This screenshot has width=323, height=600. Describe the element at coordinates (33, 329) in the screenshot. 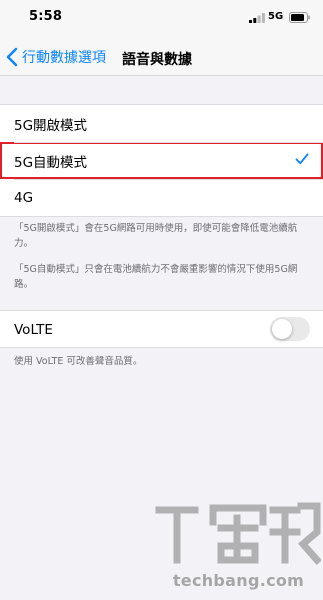

I see `volte-label: VoLTE` at that location.